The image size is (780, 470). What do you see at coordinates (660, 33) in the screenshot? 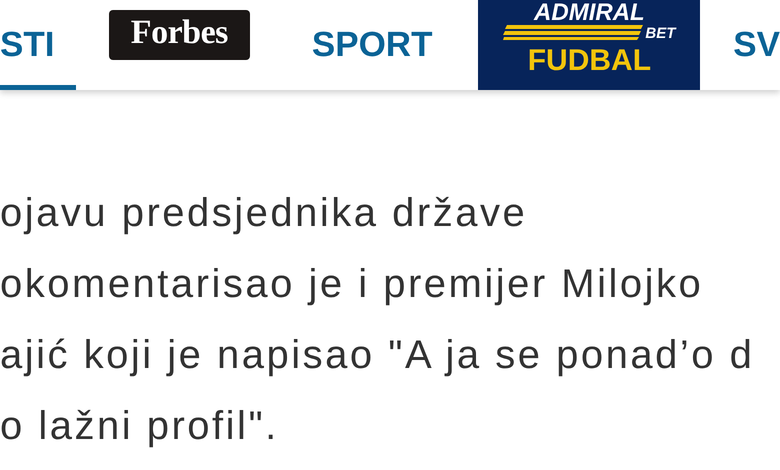
I see `brand-sub: BET` at bounding box center [660, 33].